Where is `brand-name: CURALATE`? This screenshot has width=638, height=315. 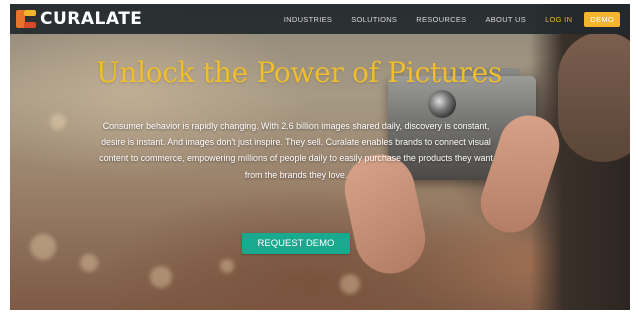
brand-name: CURALATE is located at coordinates (91, 19).